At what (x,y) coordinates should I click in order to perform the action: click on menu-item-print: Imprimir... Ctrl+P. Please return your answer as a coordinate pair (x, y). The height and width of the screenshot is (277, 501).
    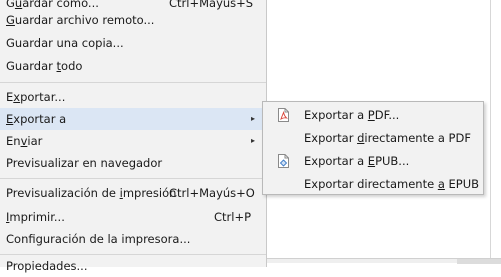
    Looking at the image, I should click on (133, 217).